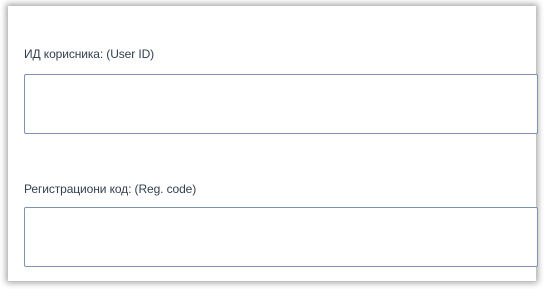  What do you see at coordinates (89, 54) in the screenshot?
I see `user-id-label: ИД корисника: (User ID)` at bounding box center [89, 54].